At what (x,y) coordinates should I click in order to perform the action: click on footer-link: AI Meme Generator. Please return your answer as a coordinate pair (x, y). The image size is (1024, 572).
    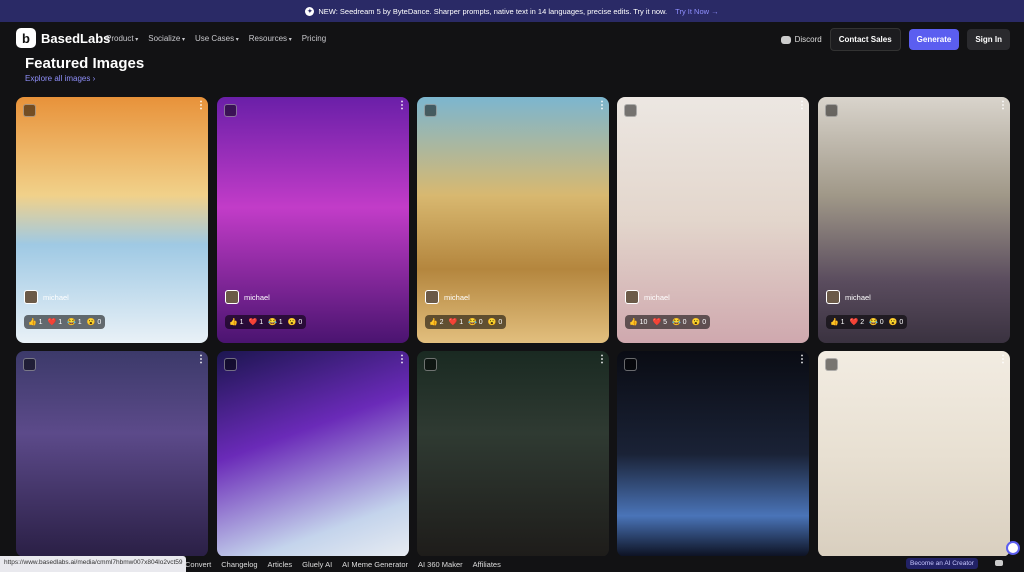
    Looking at the image, I should click on (375, 564).